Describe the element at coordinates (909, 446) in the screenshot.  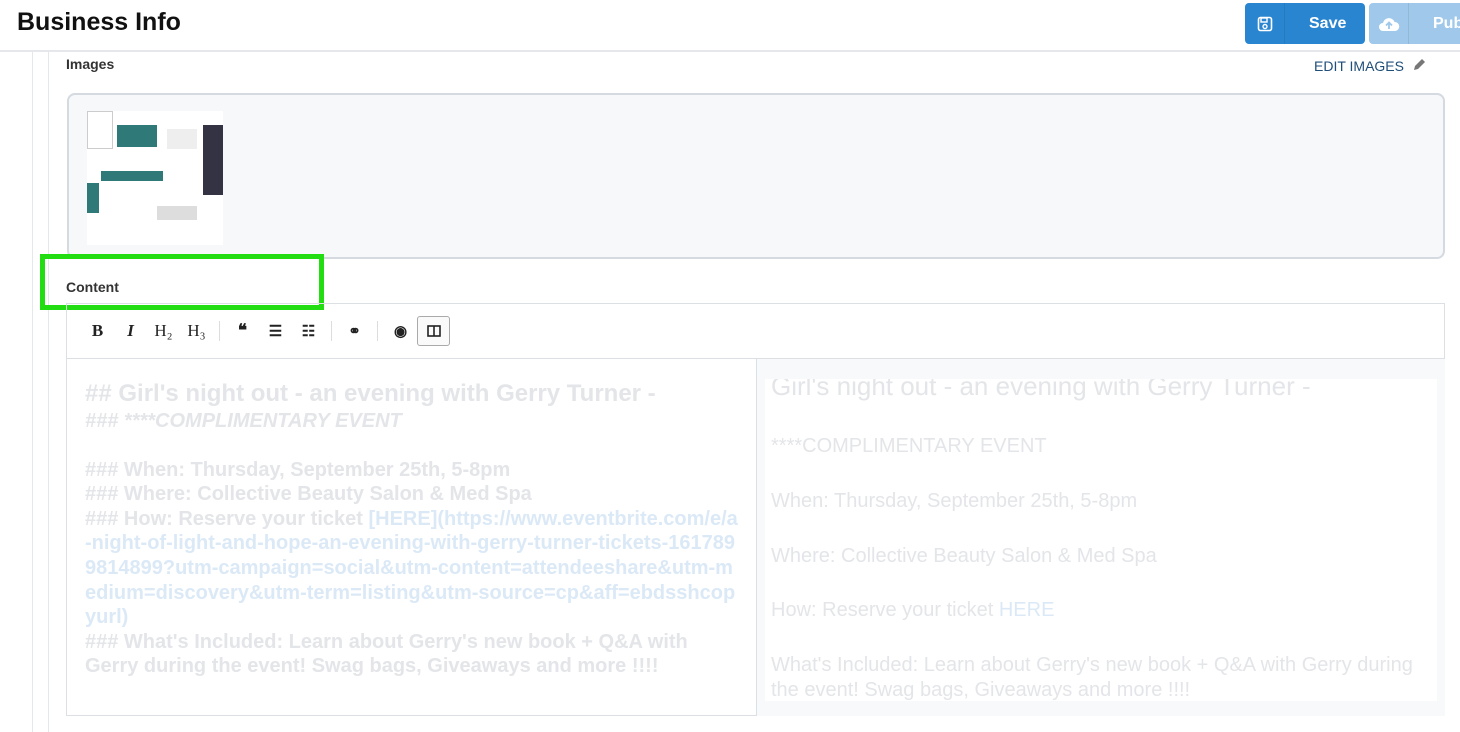
I see `preview-text: ****COMPLIMENTARY EVENT` at that location.